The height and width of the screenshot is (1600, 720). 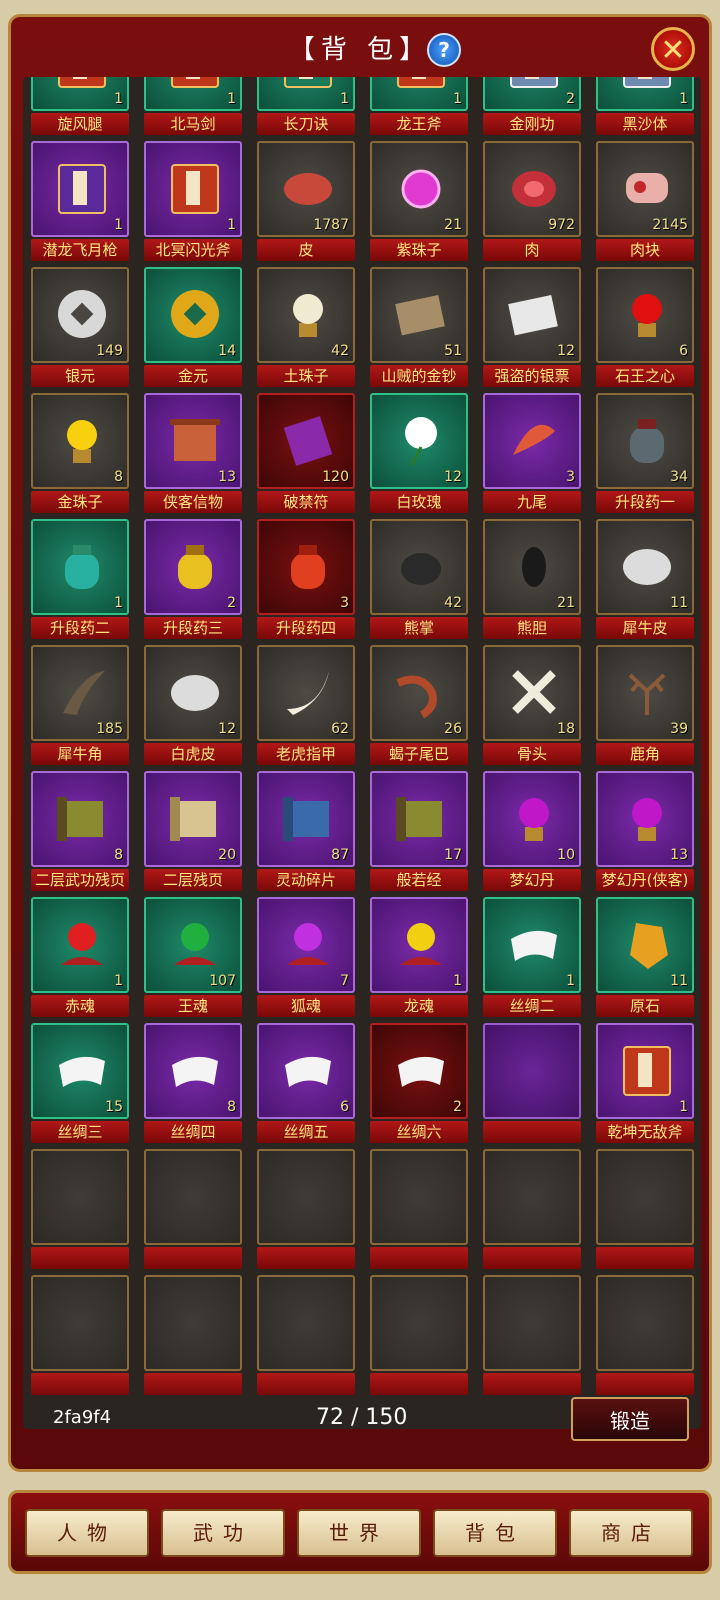 I want to click on inventory-slot: 1 丝绸二, so click(x=530, y=957).